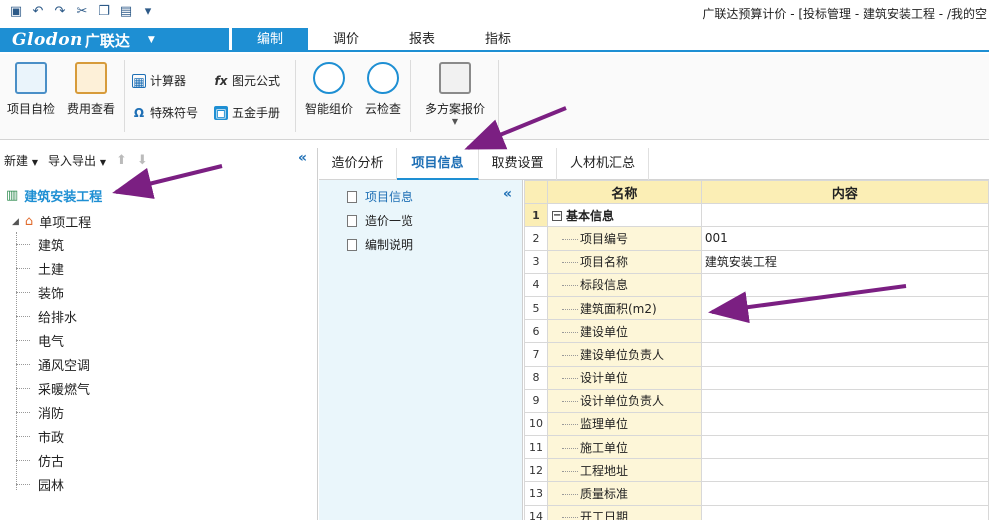 The width and height of the screenshot is (989, 520). What do you see at coordinates (31, 88) in the screenshot?
I see `project-check-button: 项目自检` at bounding box center [31, 88].